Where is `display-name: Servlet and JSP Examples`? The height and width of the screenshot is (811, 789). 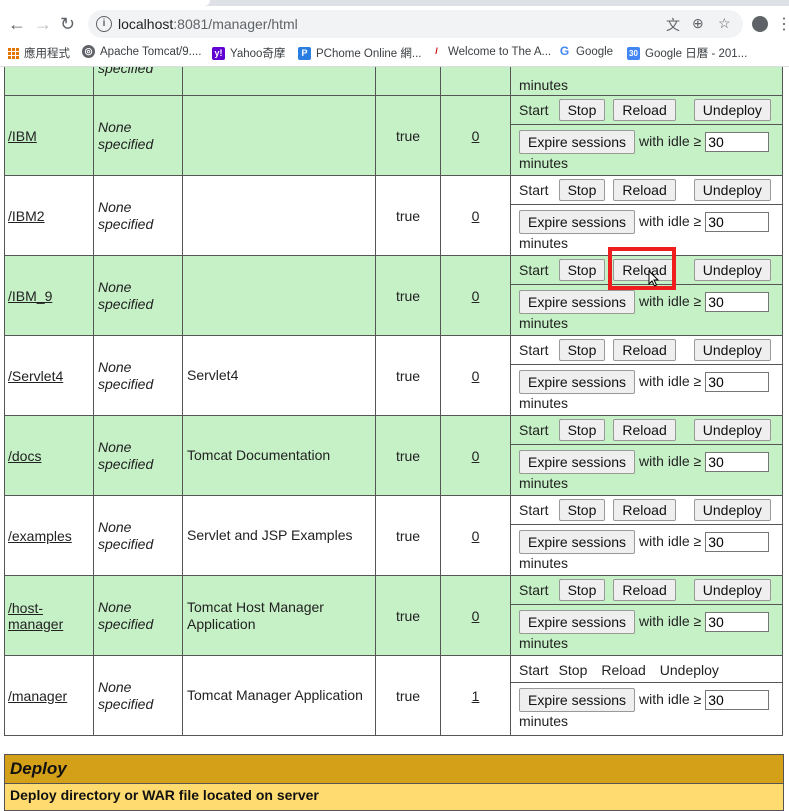 display-name: Servlet and JSP Examples is located at coordinates (270, 535).